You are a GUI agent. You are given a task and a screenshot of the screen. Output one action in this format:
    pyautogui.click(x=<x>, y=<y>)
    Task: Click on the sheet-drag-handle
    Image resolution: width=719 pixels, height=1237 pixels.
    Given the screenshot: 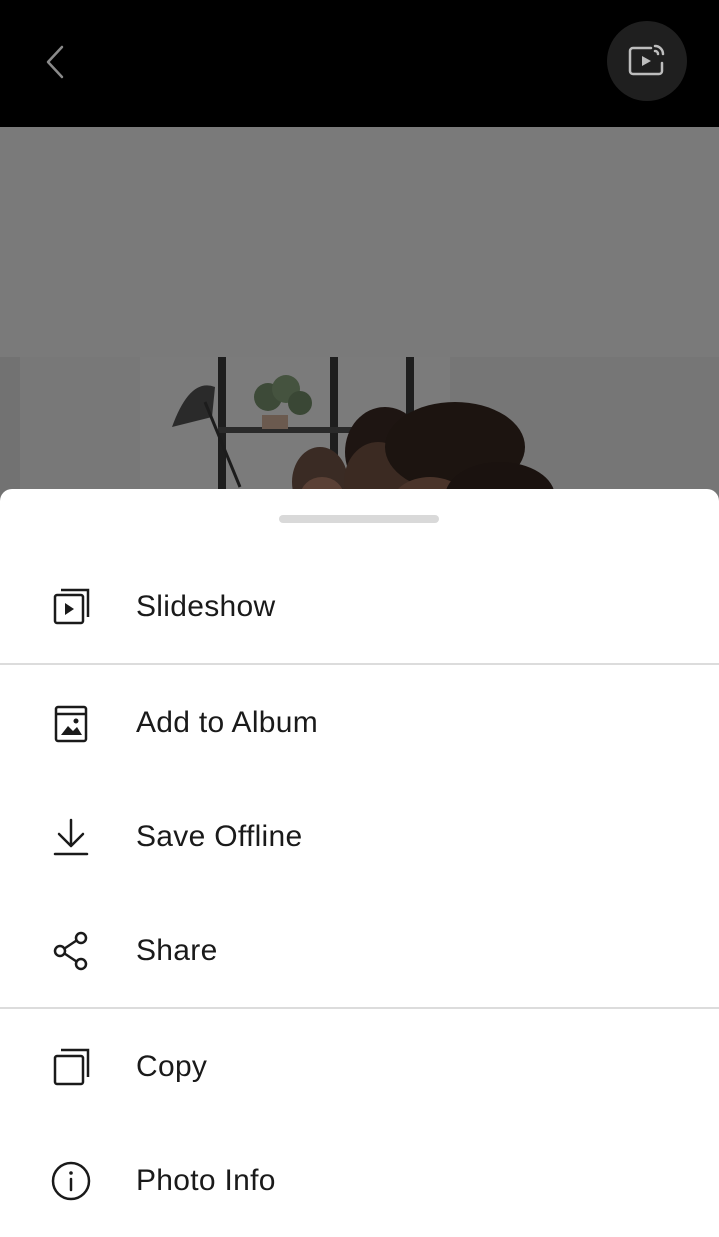 What is the action you would take?
    pyautogui.click(x=359, y=519)
    